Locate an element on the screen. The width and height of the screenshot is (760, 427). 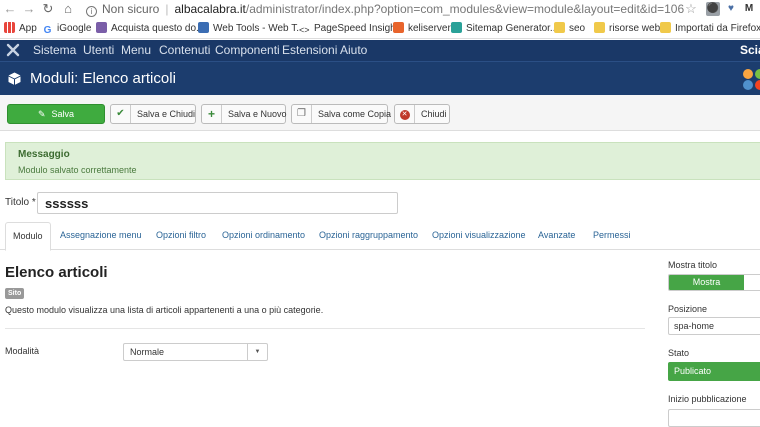
home-icon: ⌂ is located at coordinates (68, 9).